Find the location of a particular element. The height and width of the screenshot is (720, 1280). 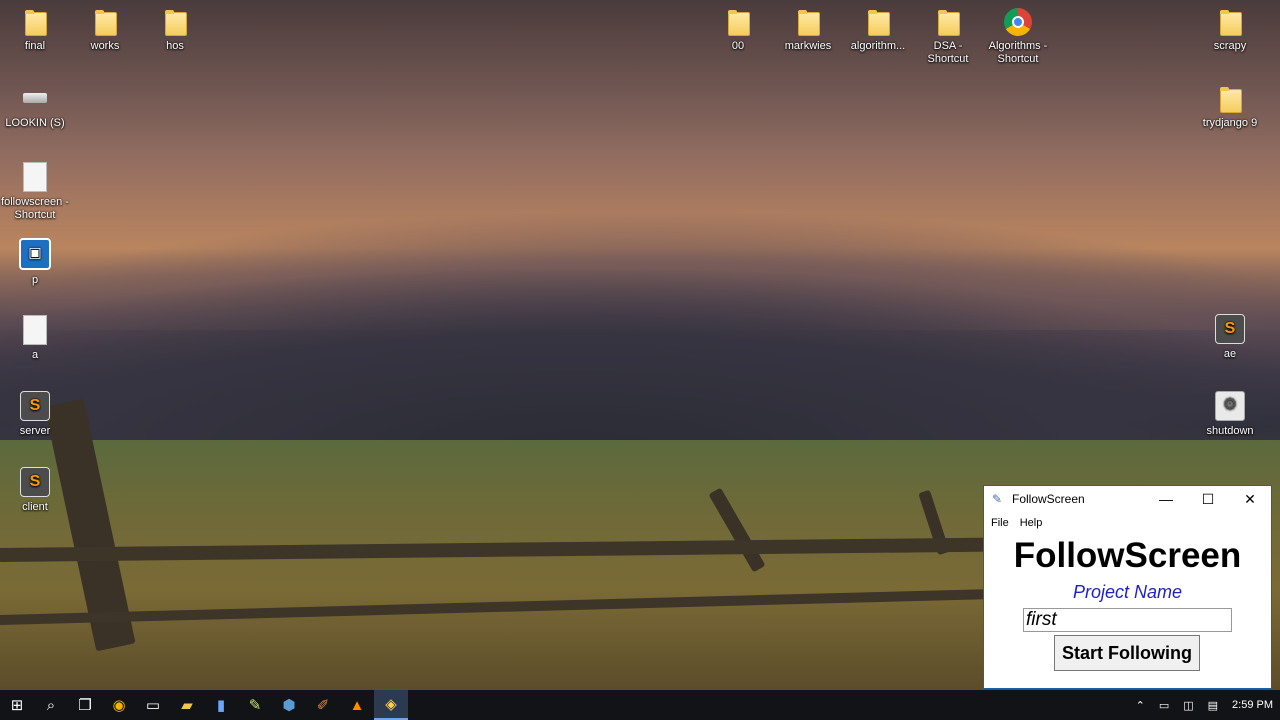

chrome-icon: ◉ is located at coordinates (119, 705).